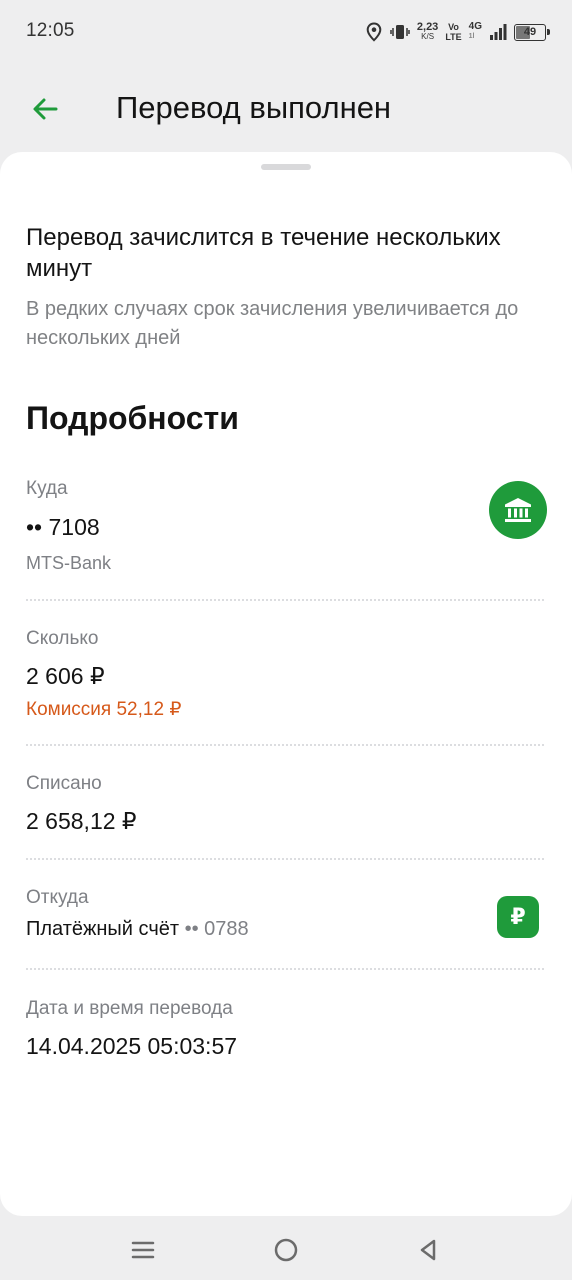 The height and width of the screenshot is (1280, 572). I want to click on from-account: Платёжный счёт •• 0788, so click(137, 929).